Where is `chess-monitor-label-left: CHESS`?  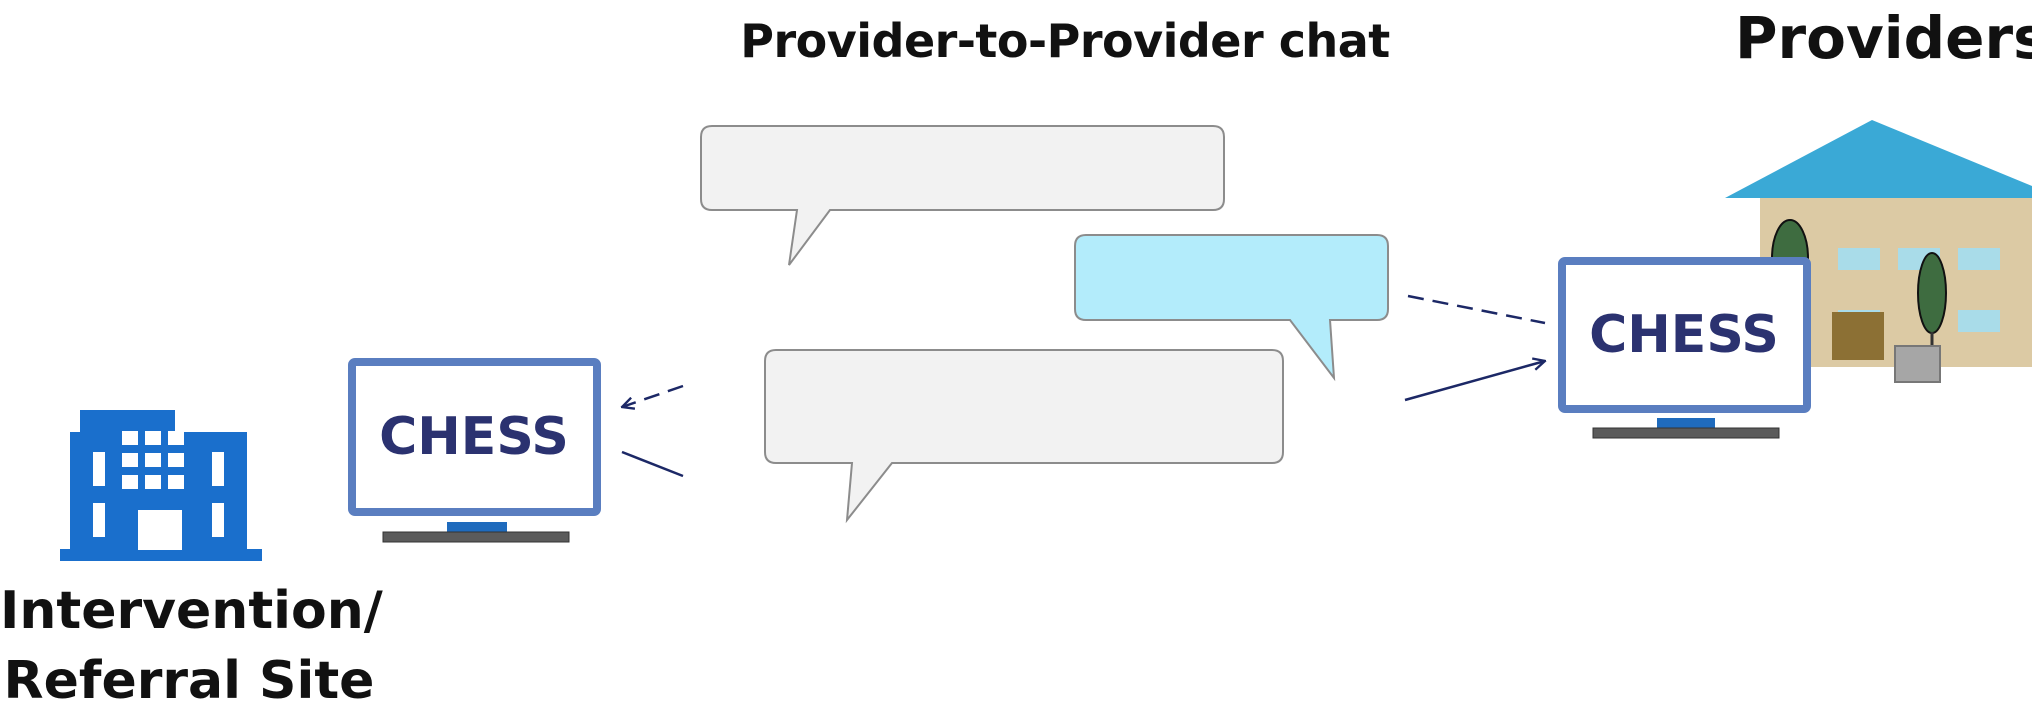
chess-monitor-label-left: CHESS is located at coordinates (474, 437).